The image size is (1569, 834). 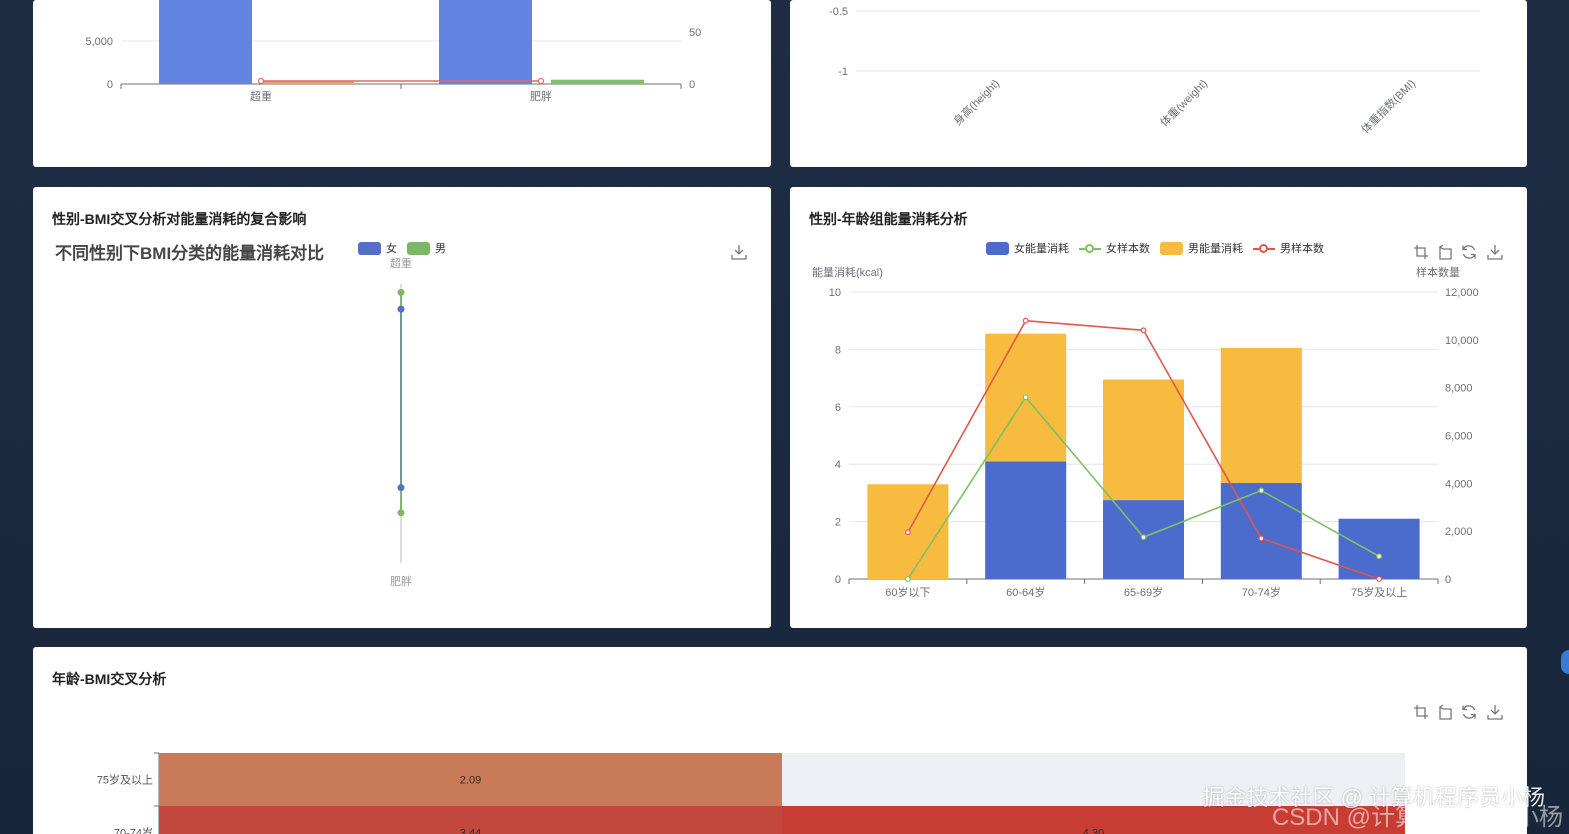 What do you see at coordinates (1379, 592) in the screenshot?
I see `x-tick-label: 75岁及以上` at bounding box center [1379, 592].